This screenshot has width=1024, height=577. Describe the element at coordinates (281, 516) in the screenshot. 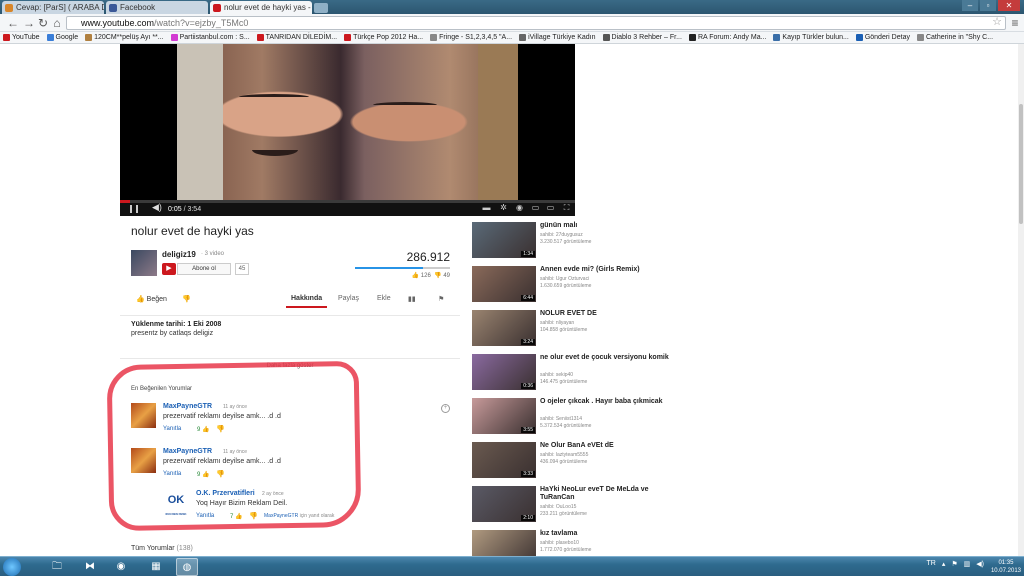

I see `reply-to-user: MaxPayneGTR` at that location.